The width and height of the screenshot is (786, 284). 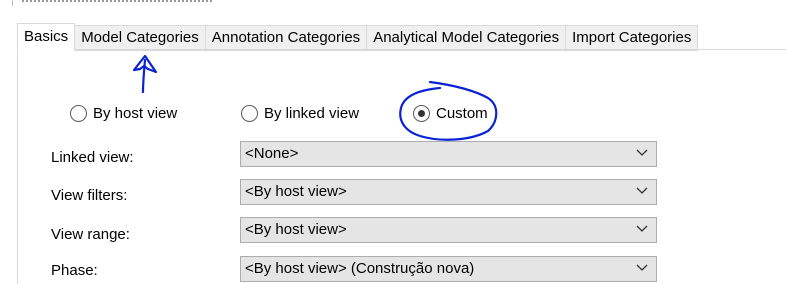 What do you see at coordinates (46, 37) in the screenshot?
I see `tab-basics: Basics` at bounding box center [46, 37].